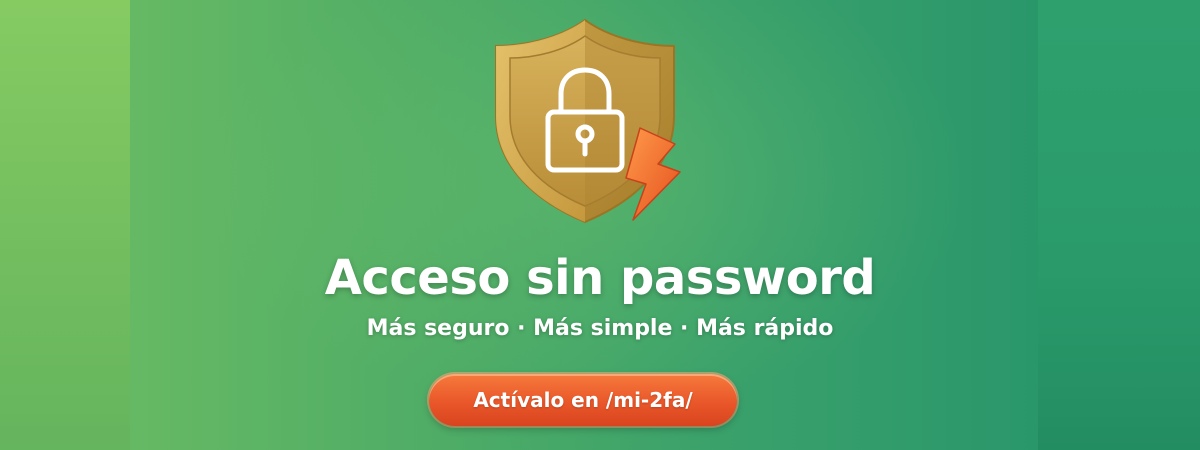 Image resolution: width=1200 pixels, height=450 pixels. What do you see at coordinates (583, 400) in the screenshot?
I see `activate-2fa-button: Actívalo en /mi-2fa/` at bounding box center [583, 400].